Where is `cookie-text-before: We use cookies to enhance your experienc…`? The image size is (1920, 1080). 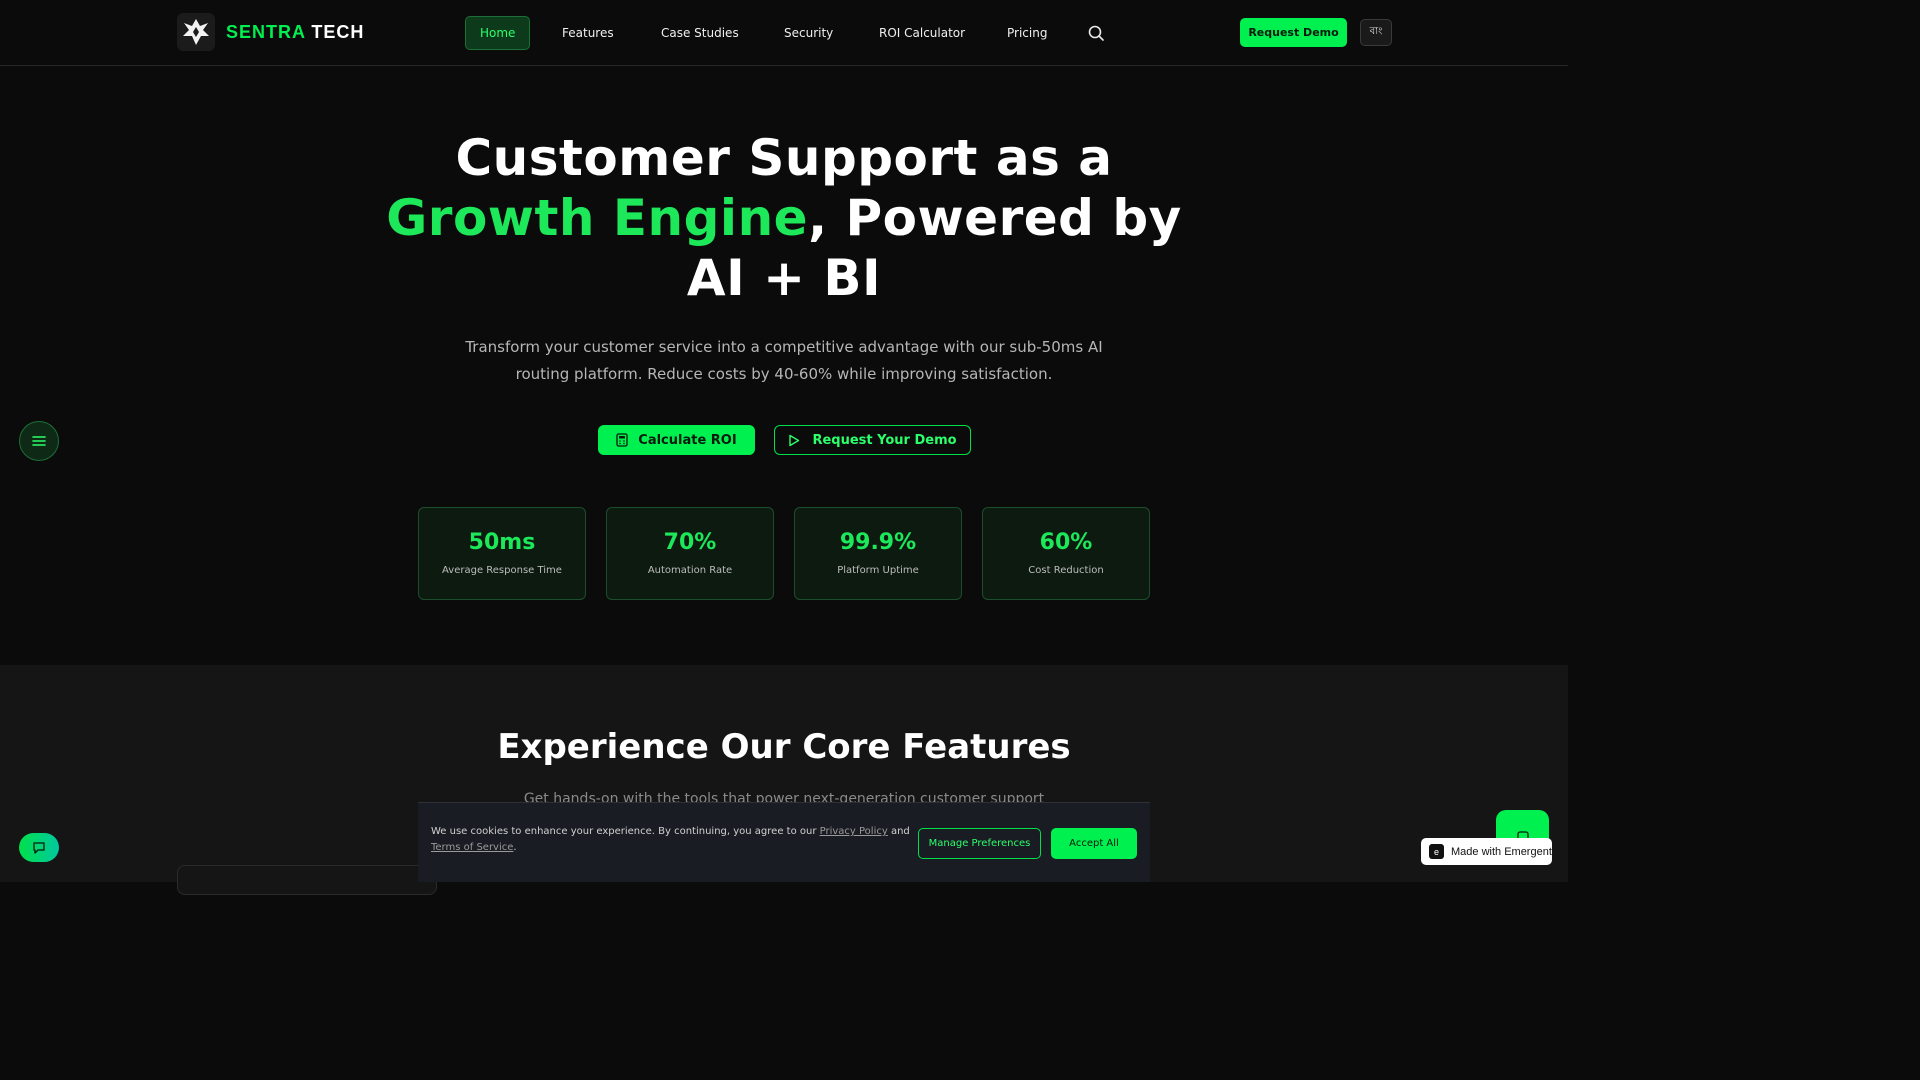 cookie-text-before: We use cookies to enhance your experienc… is located at coordinates (625, 831).